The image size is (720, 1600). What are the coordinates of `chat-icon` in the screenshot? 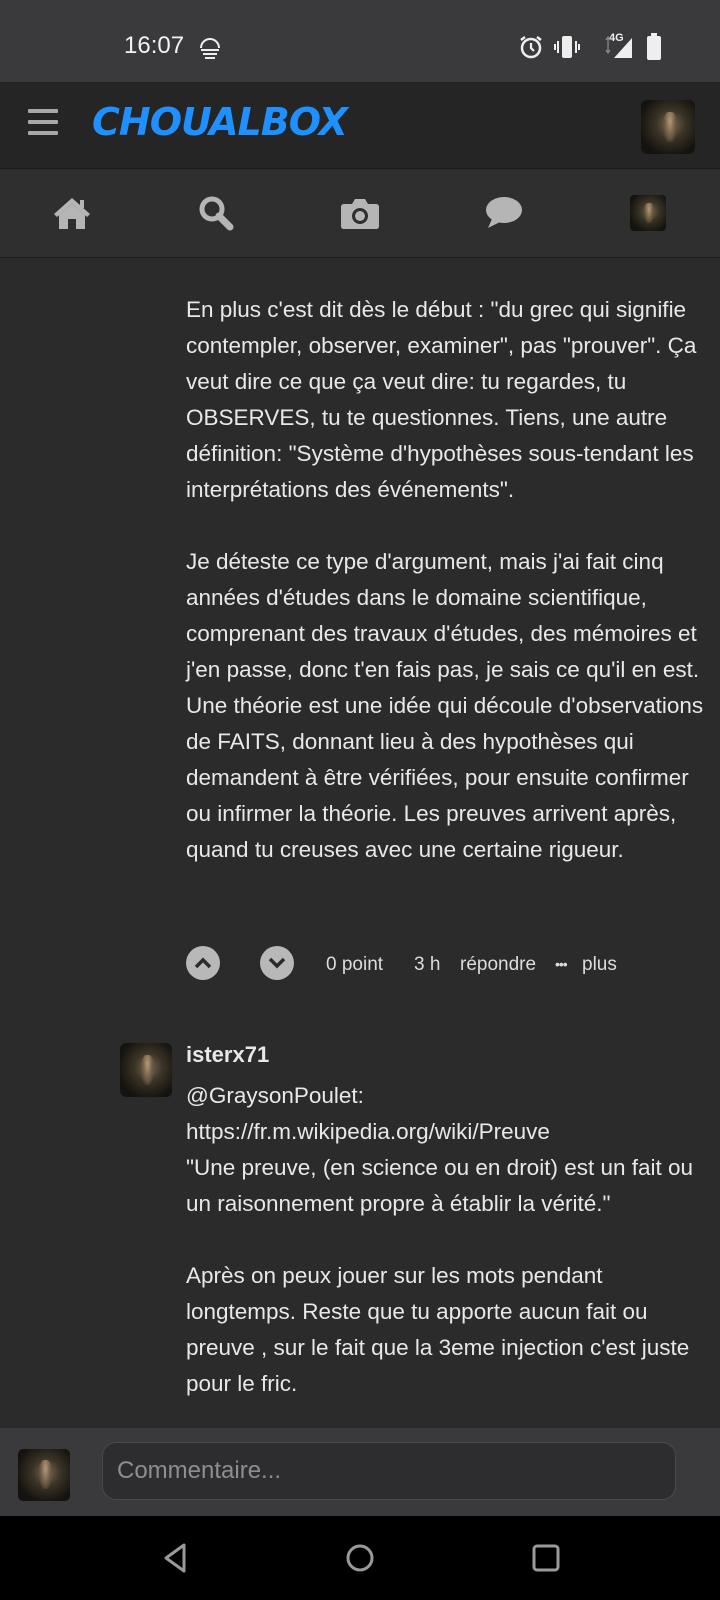 It's located at (504, 212).